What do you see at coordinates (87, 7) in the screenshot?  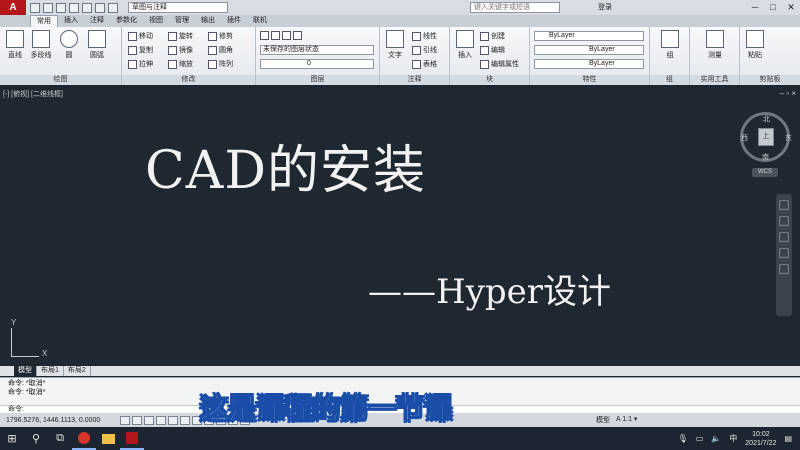 I see `print-icon` at bounding box center [87, 7].